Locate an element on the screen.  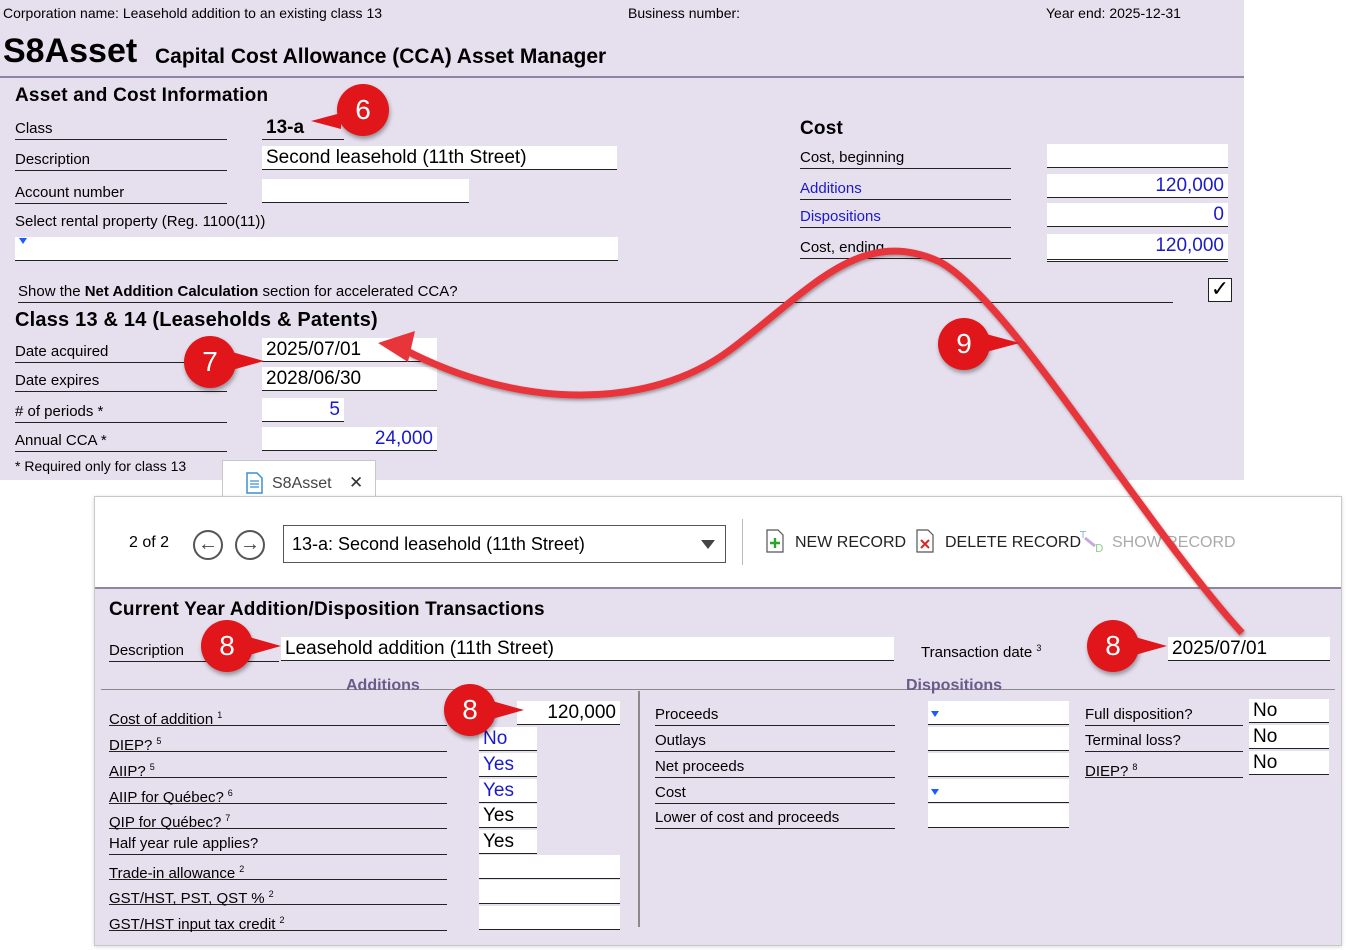
addition-row-field: No is located at coordinates (508, 739).